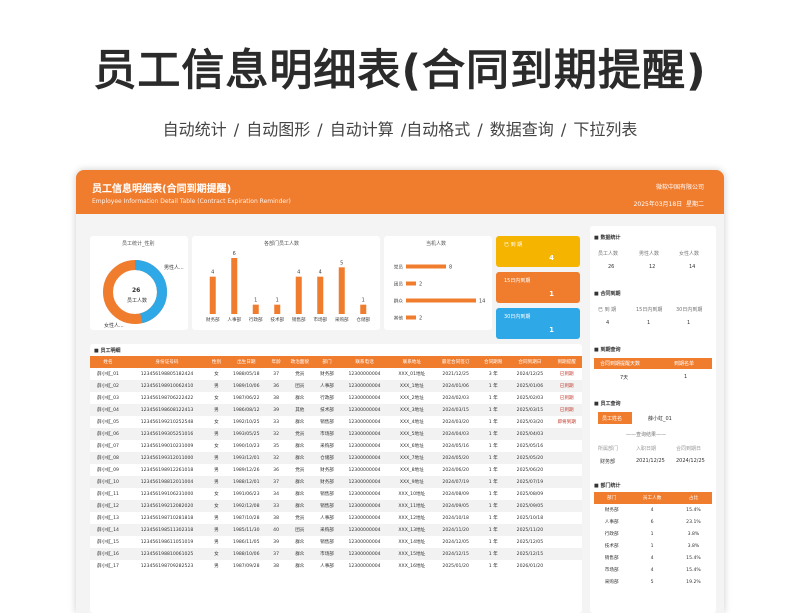 The height and width of the screenshot is (613, 800). I want to click on table-cell: 1987/10/28, so click(246, 518).